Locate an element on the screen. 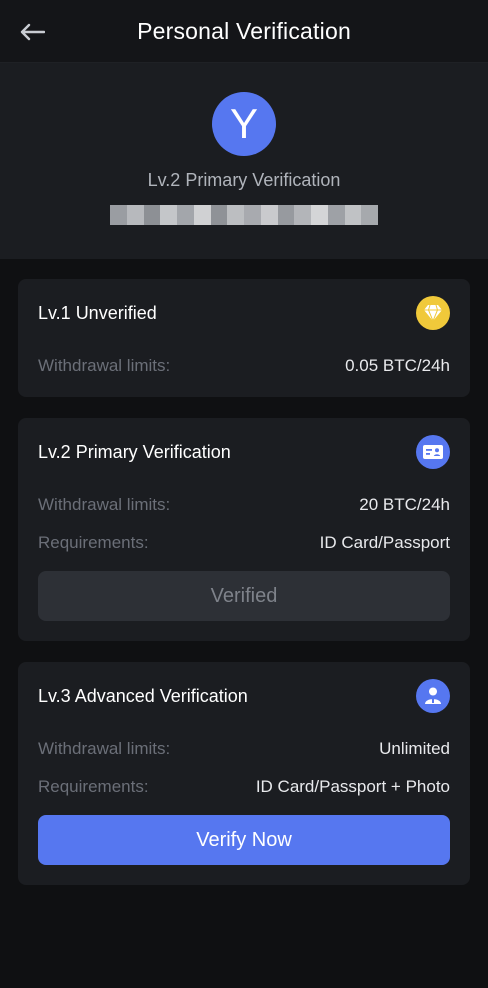  info-row: Requirements: ID Card/Passport is located at coordinates (244, 543).